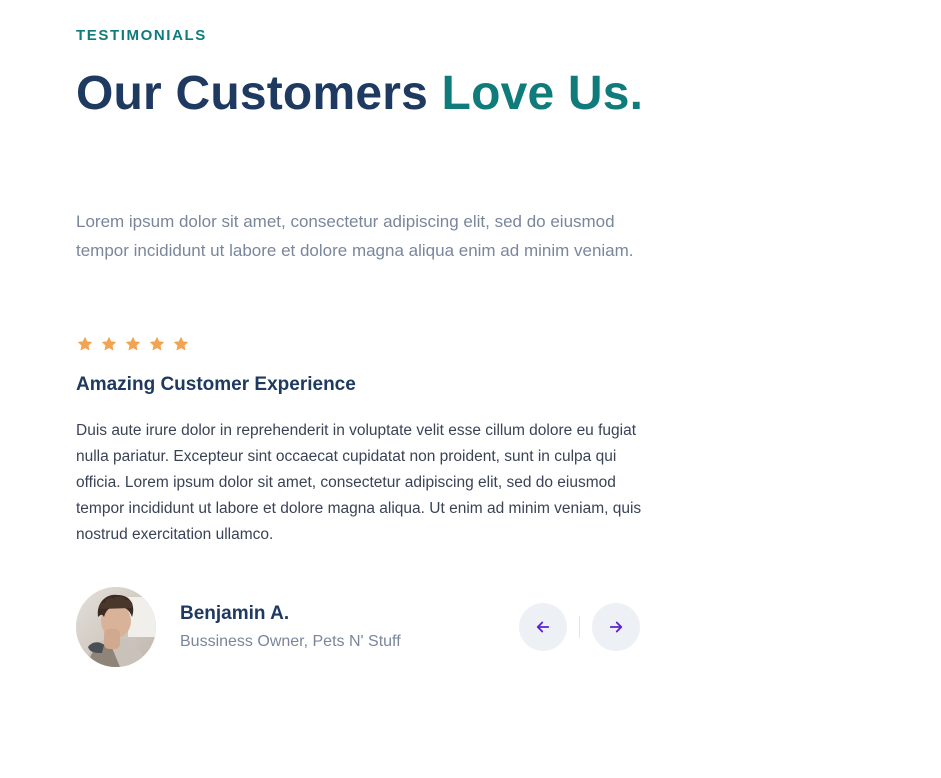 The width and height of the screenshot is (941, 778). I want to click on next-button, so click(616, 627).